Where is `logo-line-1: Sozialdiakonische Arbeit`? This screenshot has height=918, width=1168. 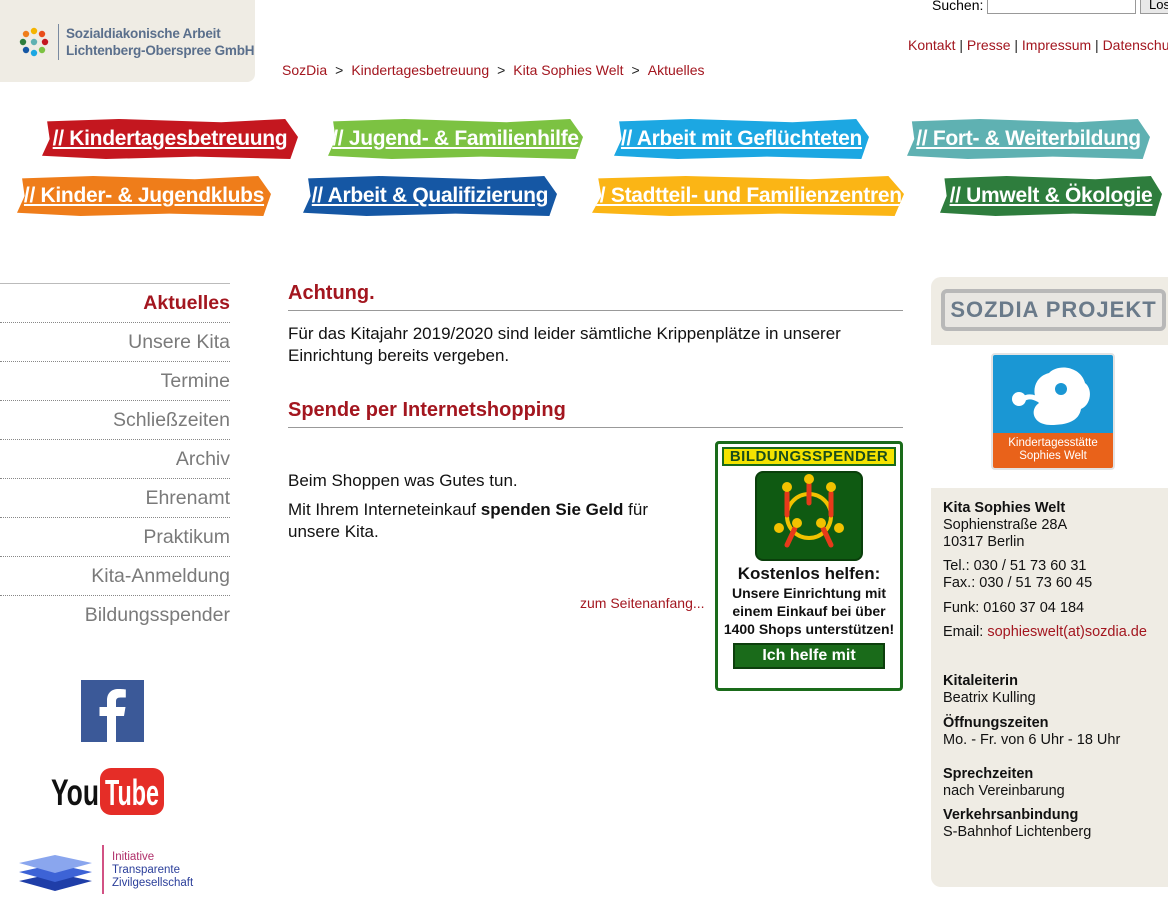
logo-line-1: Sozialdiakonische Arbeit is located at coordinates (143, 33).